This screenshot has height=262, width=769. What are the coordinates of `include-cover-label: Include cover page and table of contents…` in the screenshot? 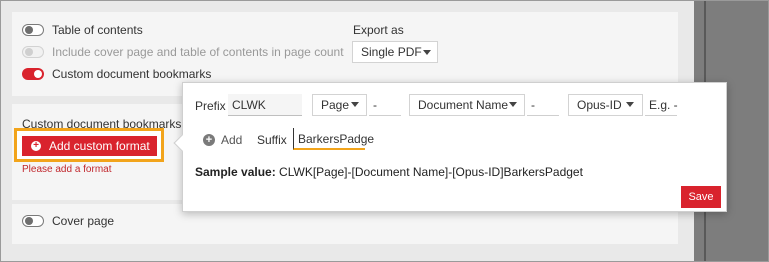 It's located at (198, 52).